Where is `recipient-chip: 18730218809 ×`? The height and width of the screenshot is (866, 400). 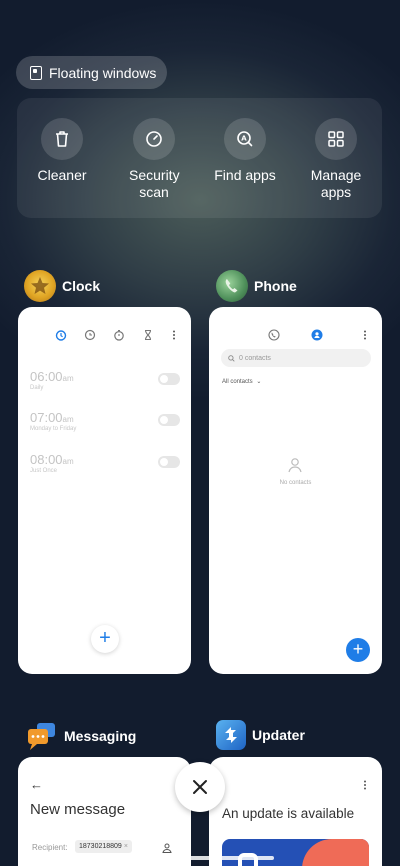 recipient-chip: 18730218809 × is located at coordinates (103, 846).